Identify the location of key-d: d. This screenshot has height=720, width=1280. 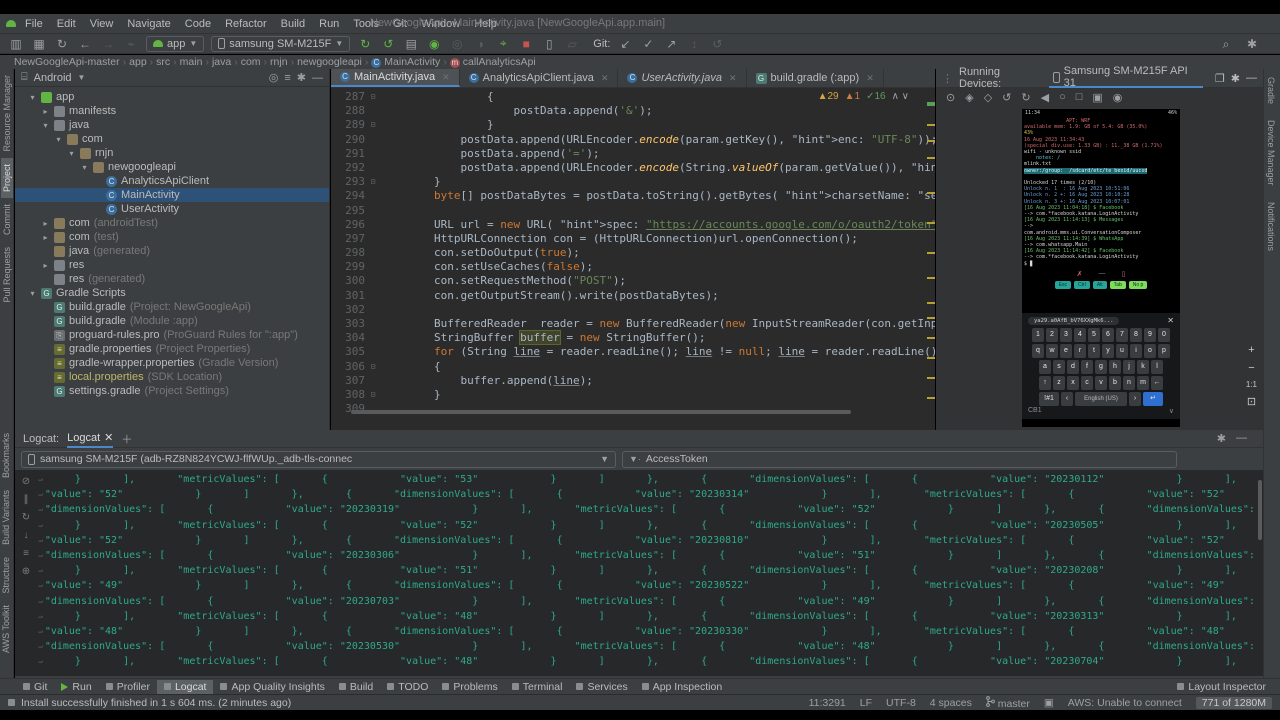
(1073, 367).